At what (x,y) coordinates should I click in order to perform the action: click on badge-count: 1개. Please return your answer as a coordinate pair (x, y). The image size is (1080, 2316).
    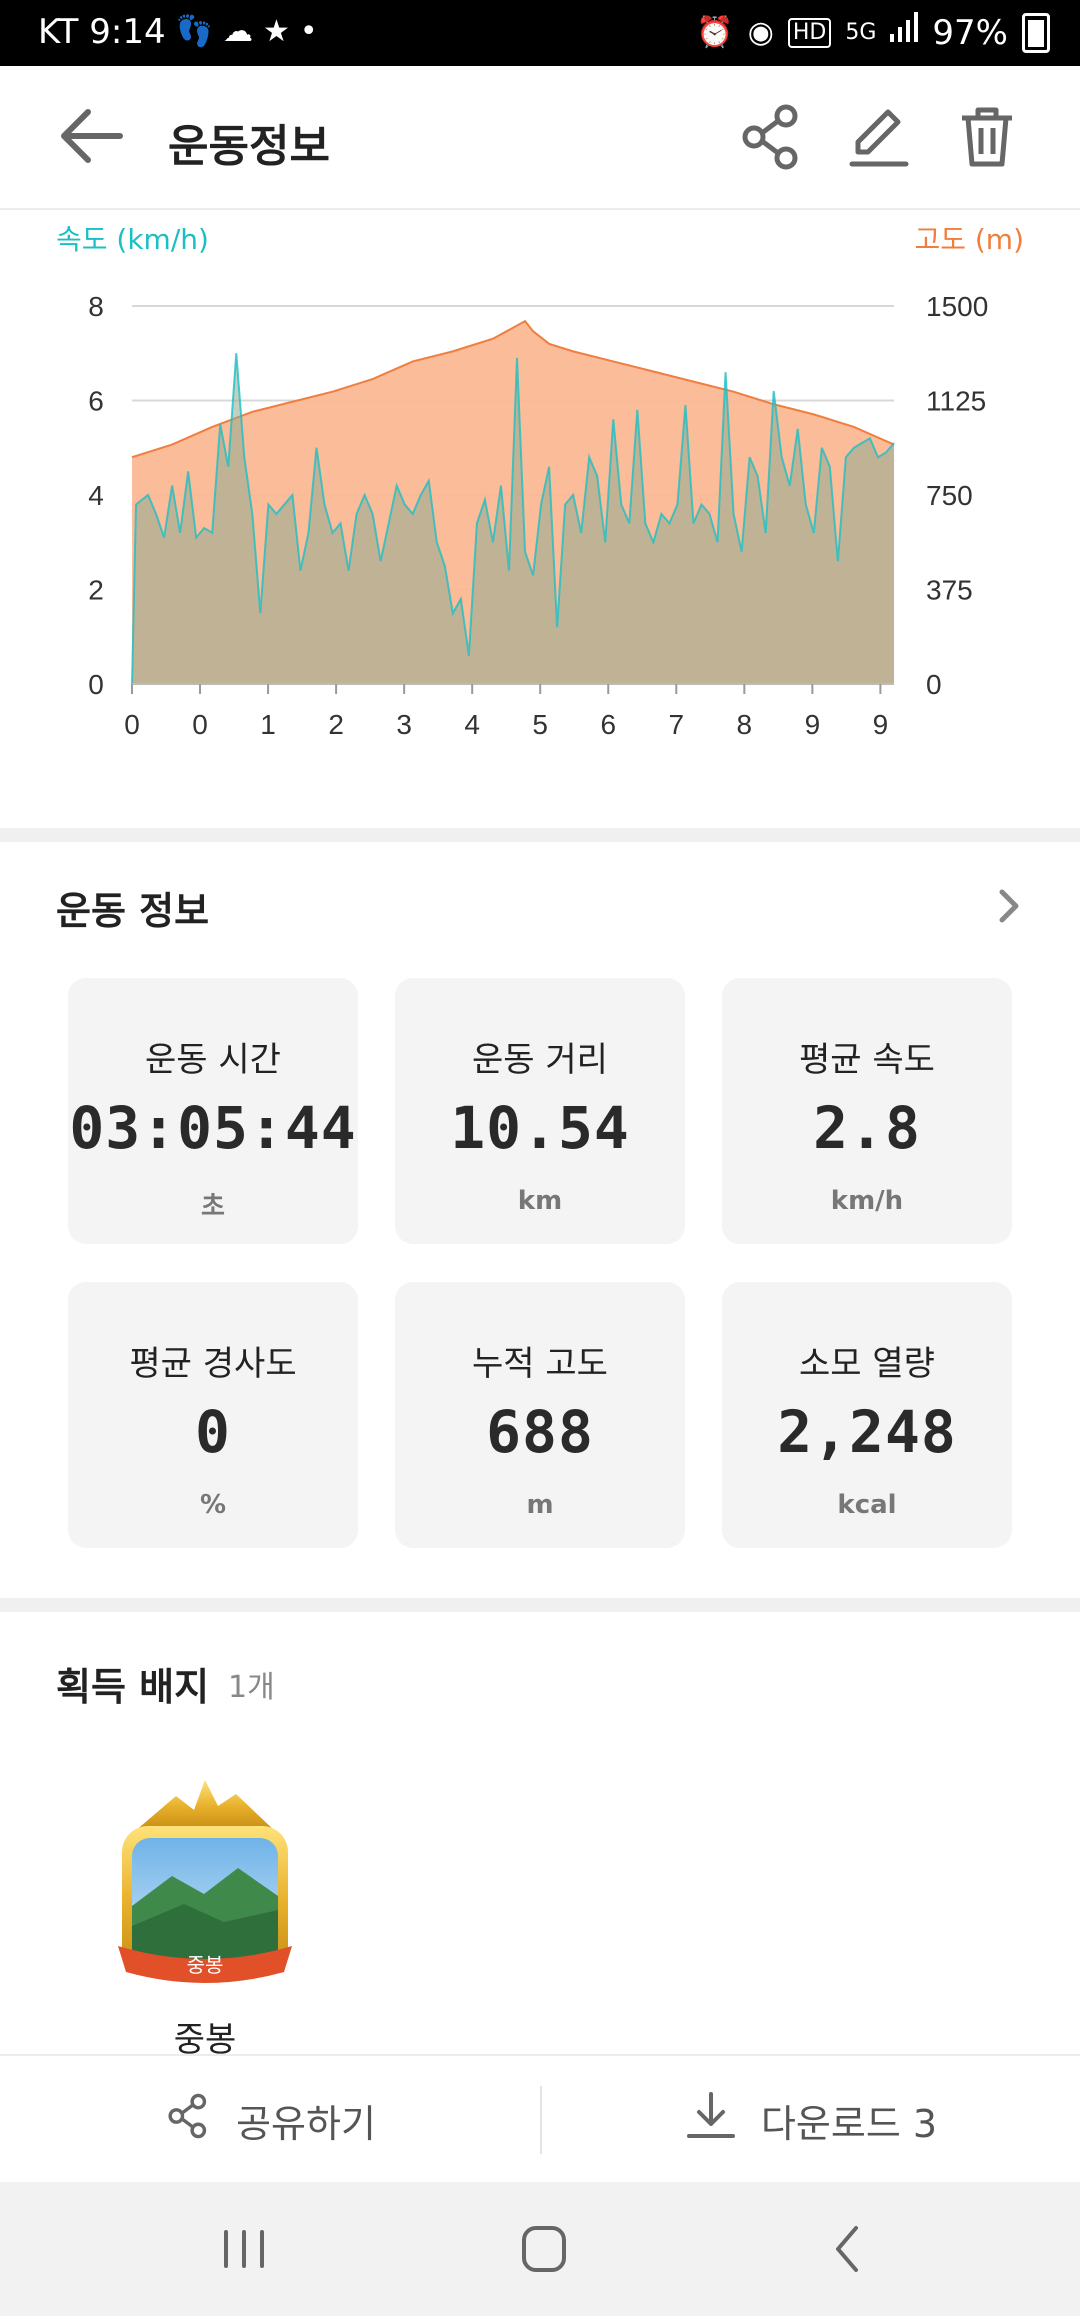
    Looking at the image, I should click on (251, 1687).